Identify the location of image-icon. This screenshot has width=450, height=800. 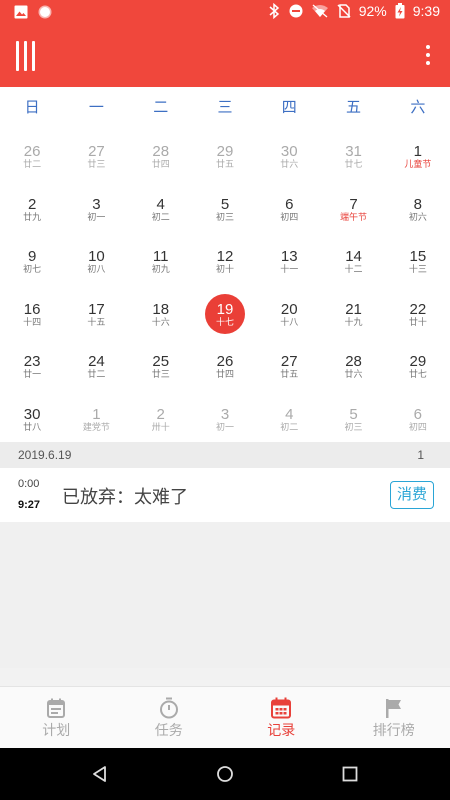
(21, 12).